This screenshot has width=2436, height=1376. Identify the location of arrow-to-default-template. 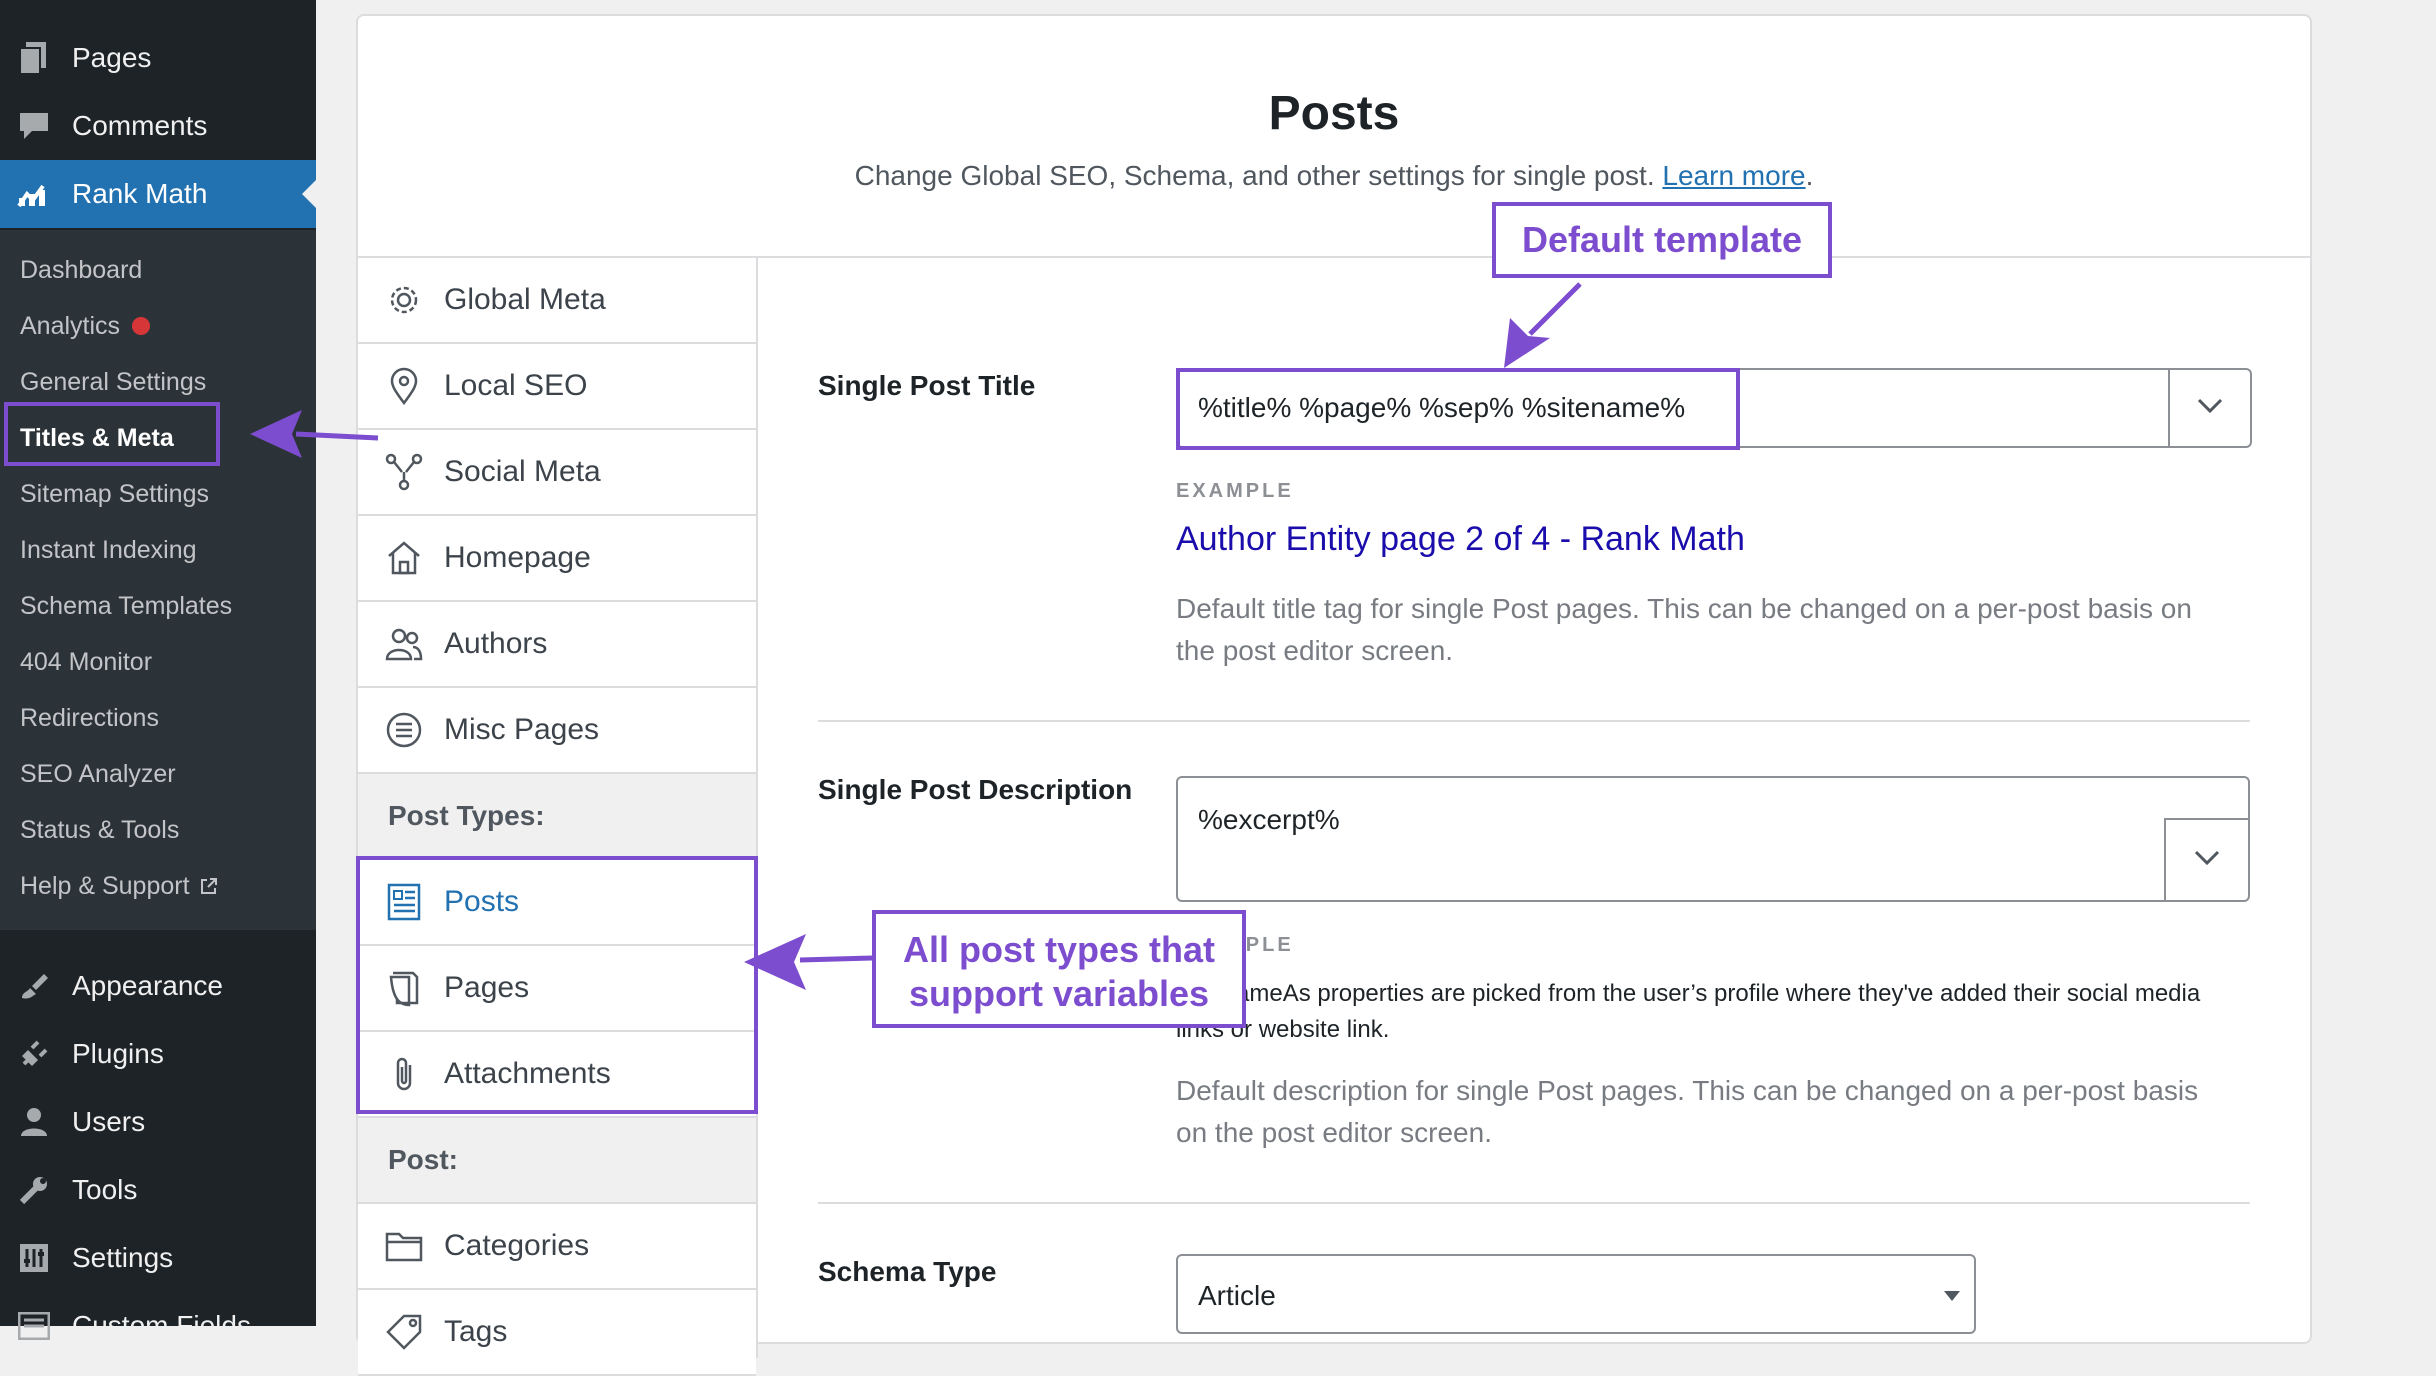
(1555, 309).